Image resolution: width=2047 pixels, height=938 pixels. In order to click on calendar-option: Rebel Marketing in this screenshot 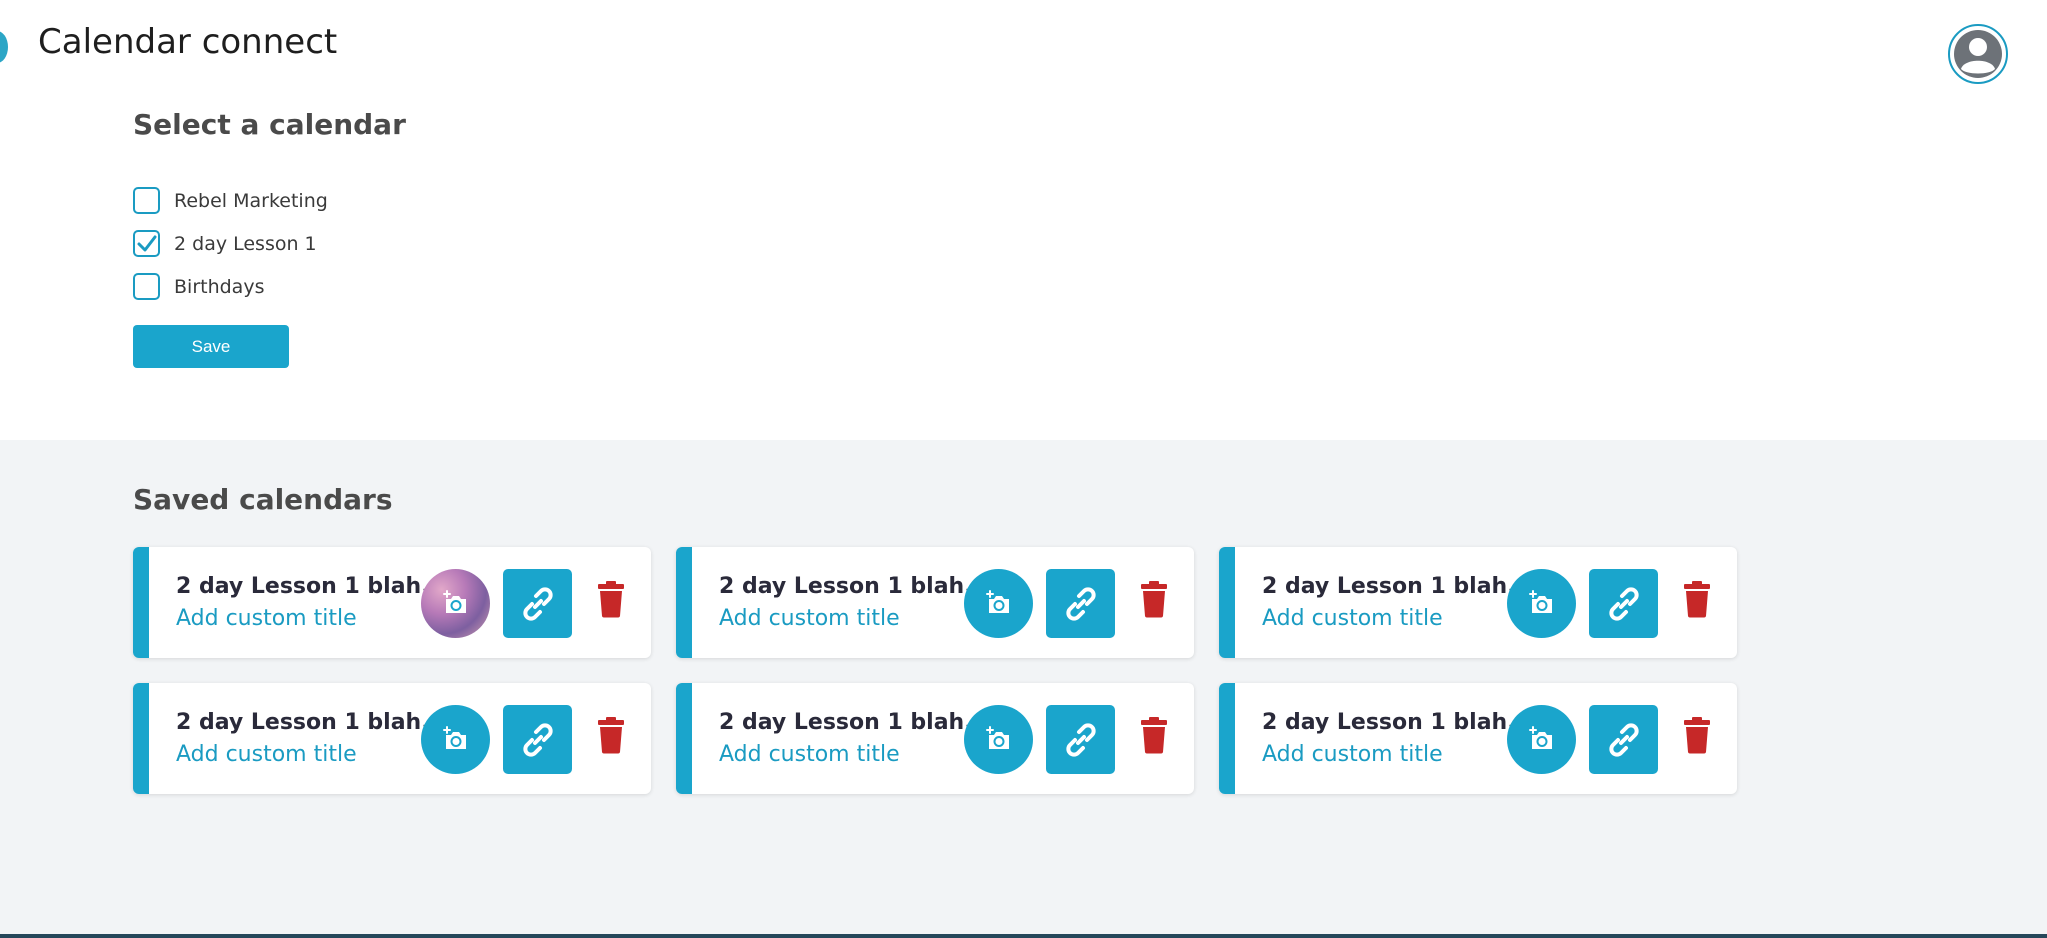, I will do `click(230, 200)`.